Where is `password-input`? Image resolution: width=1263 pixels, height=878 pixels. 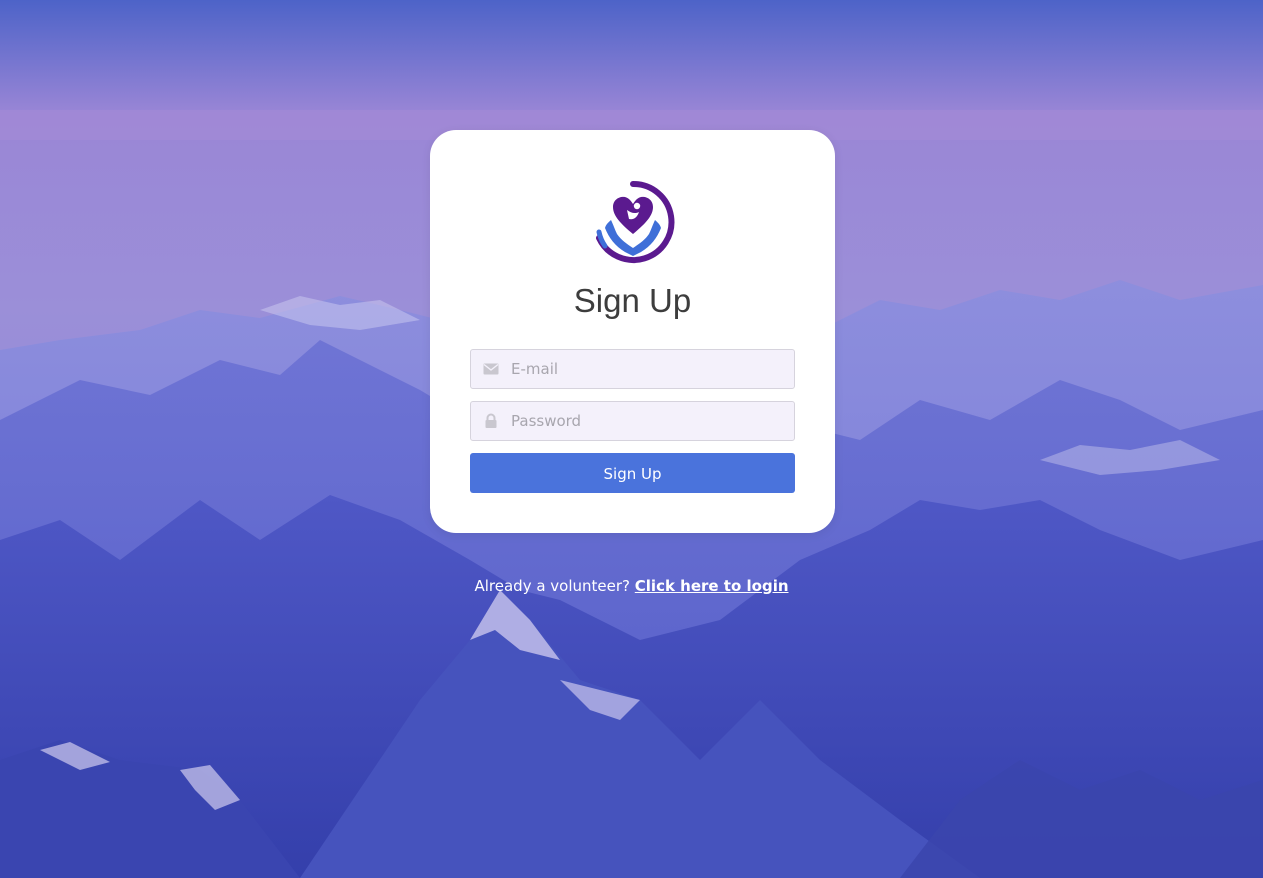
password-input is located at coordinates (648, 421).